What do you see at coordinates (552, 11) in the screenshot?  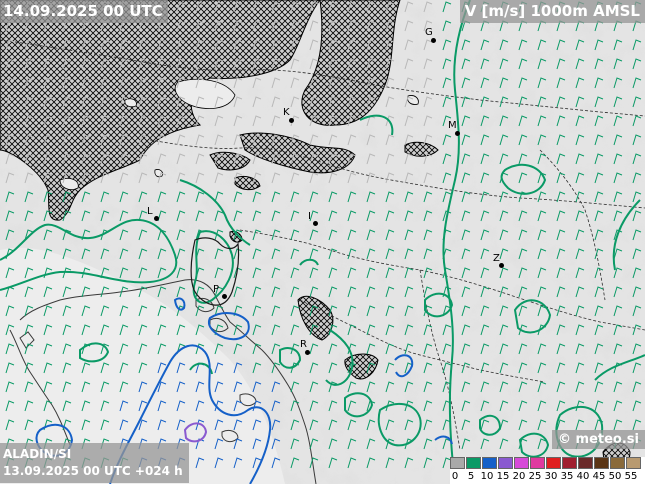 I see `field-title-label: V [m/s] 1000m AMSL` at bounding box center [552, 11].